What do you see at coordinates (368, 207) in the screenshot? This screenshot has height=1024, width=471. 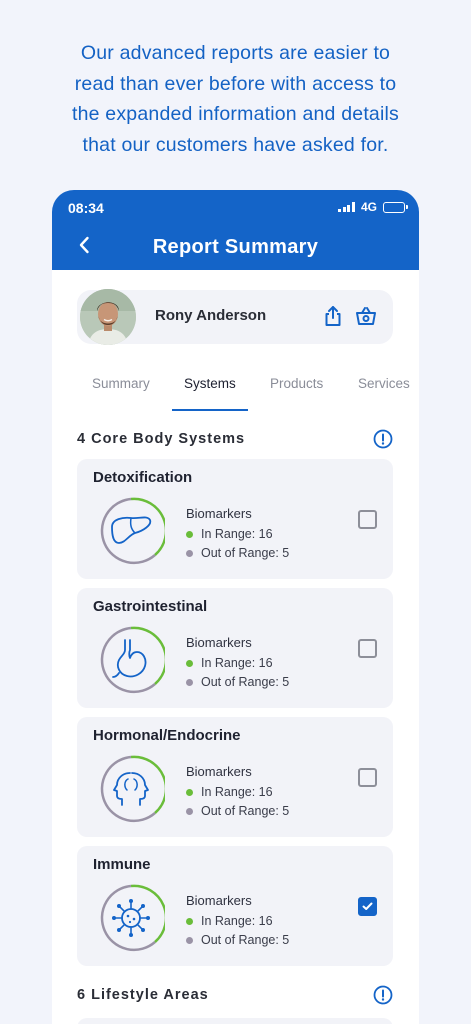 I see `network-label: 4G` at bounding box center [368, 207].